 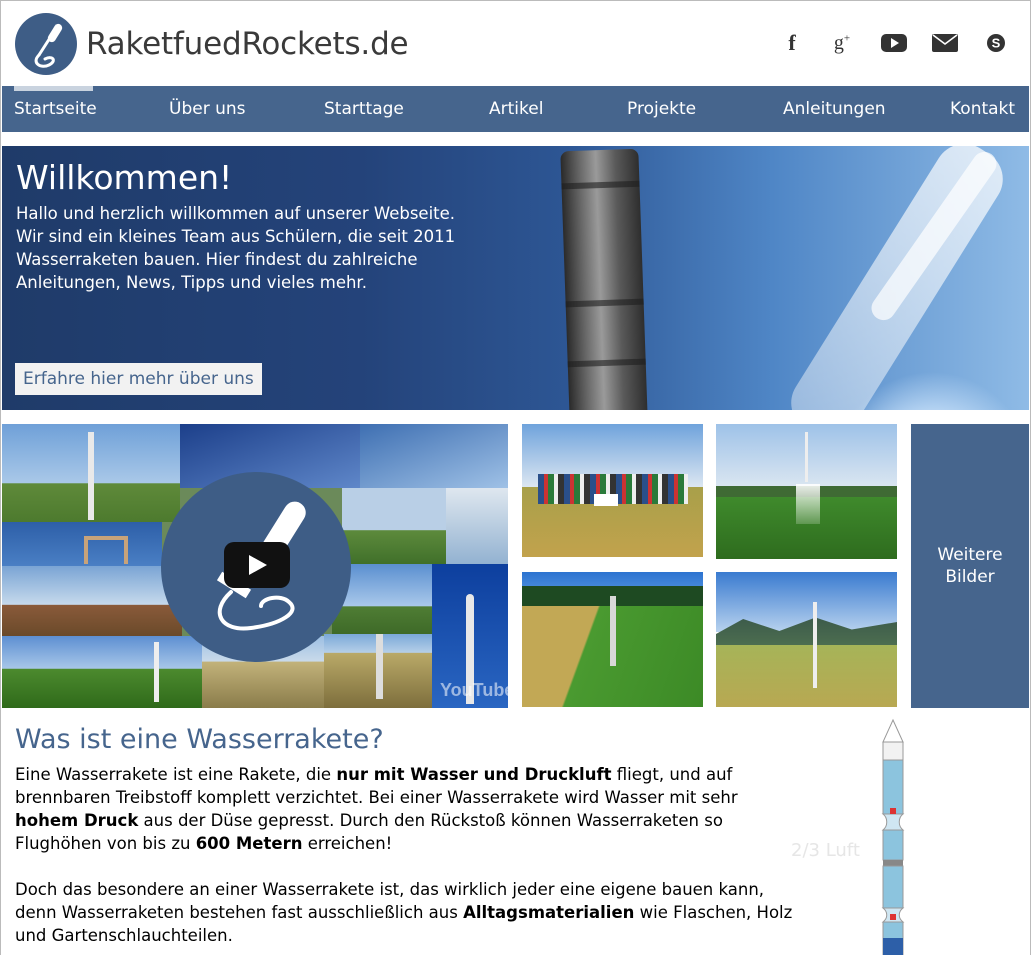 What do you see at coordinates (199, 739) in the screenshot?
I see `article-title: Was ist eine Wasserrakete?` at bounding box center [199, 739].